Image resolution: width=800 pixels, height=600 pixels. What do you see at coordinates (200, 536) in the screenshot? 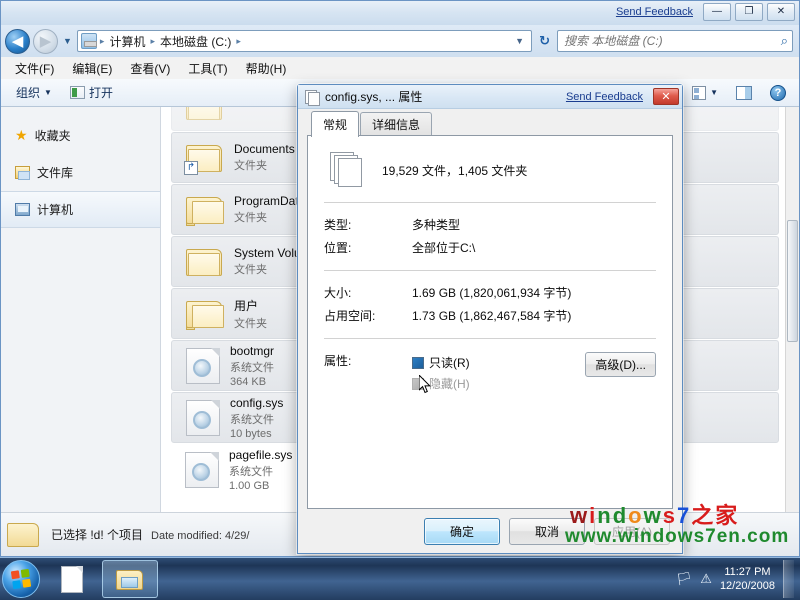
I see `status-date-modified: Date modified: 4/29/` at bounding box center [200, 536].